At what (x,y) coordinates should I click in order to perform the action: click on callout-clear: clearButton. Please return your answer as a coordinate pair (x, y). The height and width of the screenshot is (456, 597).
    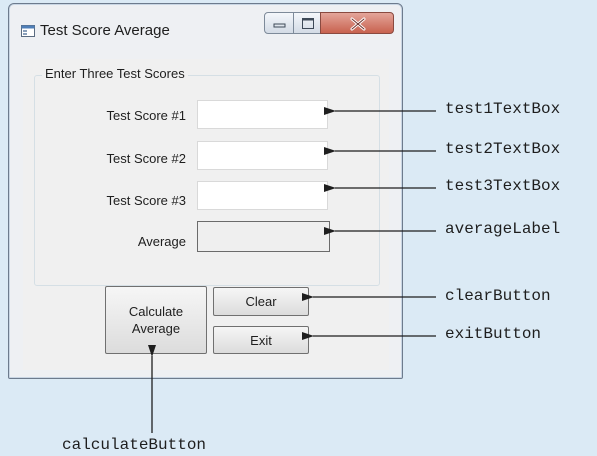
    Looking at the image, I should click on (498, 296).